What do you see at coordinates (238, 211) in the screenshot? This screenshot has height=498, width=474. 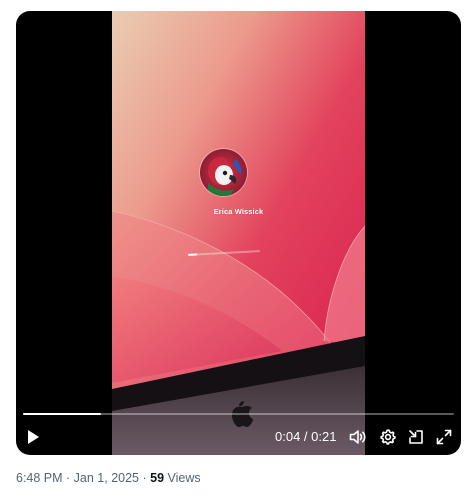 I see `login-username: Erica Wissick` at bounding box center [238, 211].